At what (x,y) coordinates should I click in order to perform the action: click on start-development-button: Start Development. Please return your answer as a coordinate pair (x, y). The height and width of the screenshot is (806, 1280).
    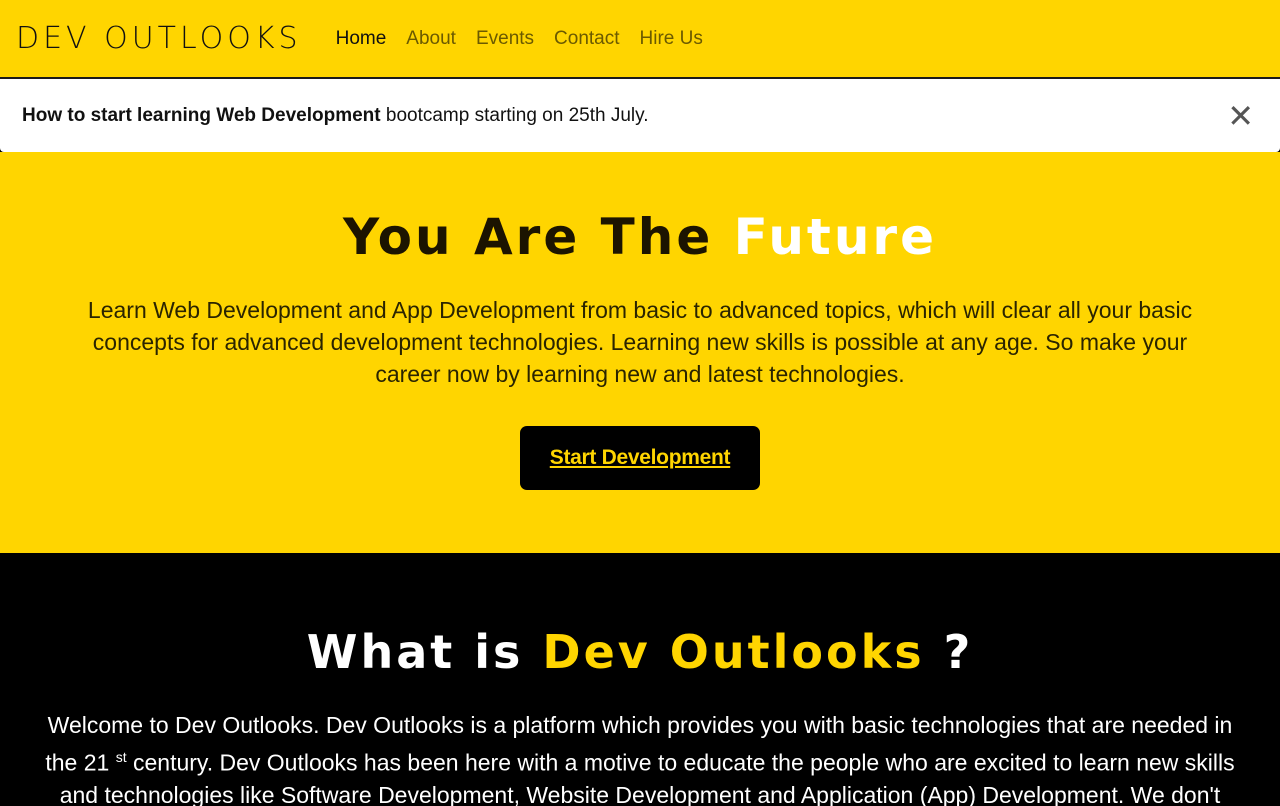
    Looking at the image, I should click on (640, 458).